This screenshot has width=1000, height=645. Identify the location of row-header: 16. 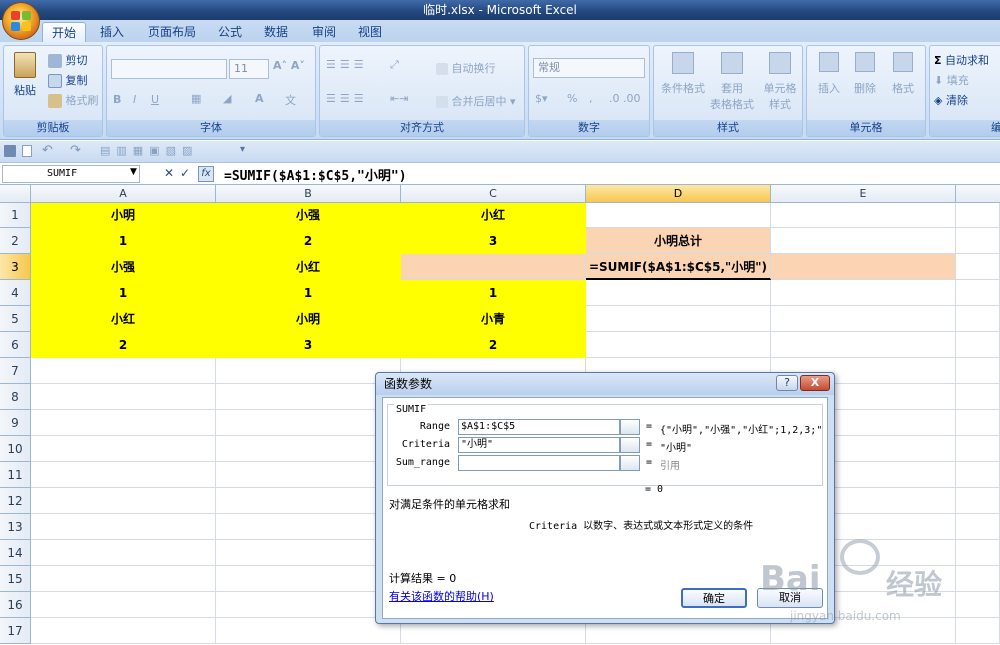
(15, 605).